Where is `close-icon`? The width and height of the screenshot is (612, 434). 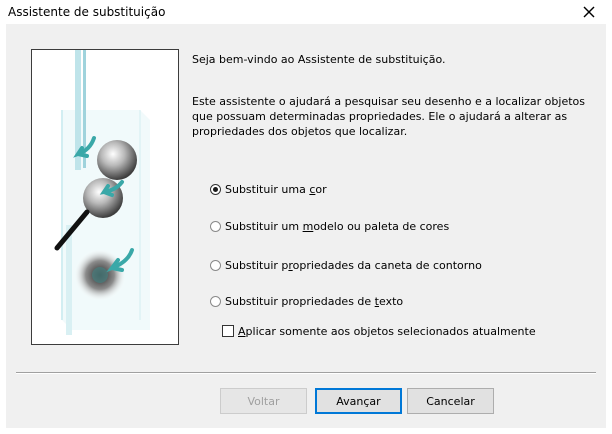
close-icon is located at coordinates (589, 12).